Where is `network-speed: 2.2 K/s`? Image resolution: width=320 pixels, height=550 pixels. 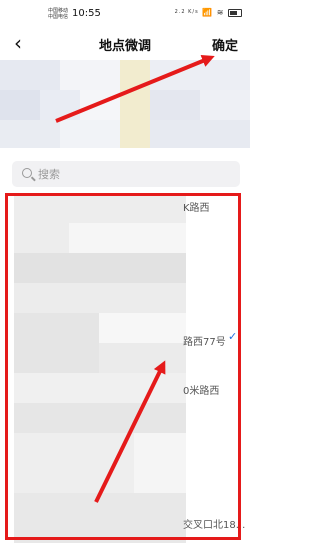
network-speed: 2.2 K/s is located at coordinates (186, 12).